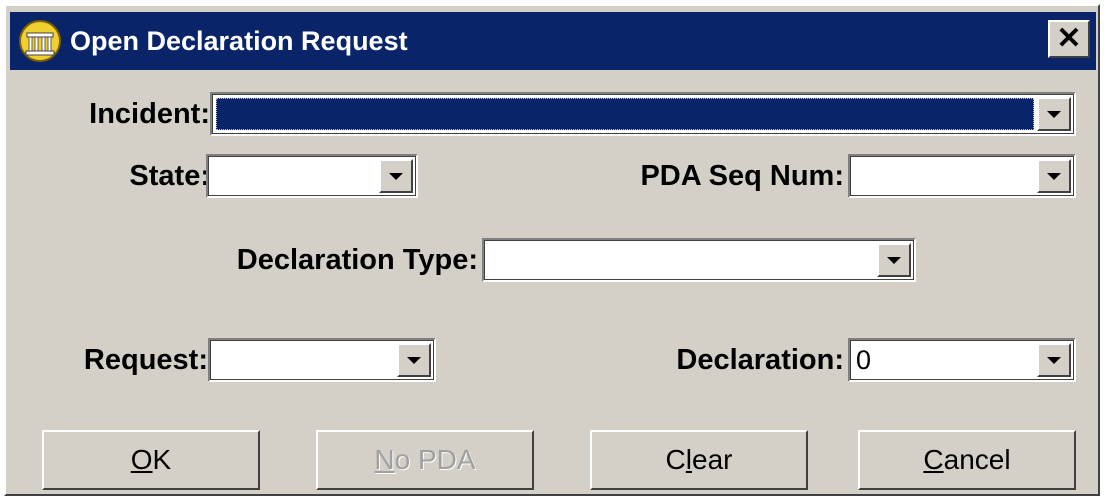 The image size is (1108, 500). I want to click on pda-seq-num-combo, so click(962, 176).